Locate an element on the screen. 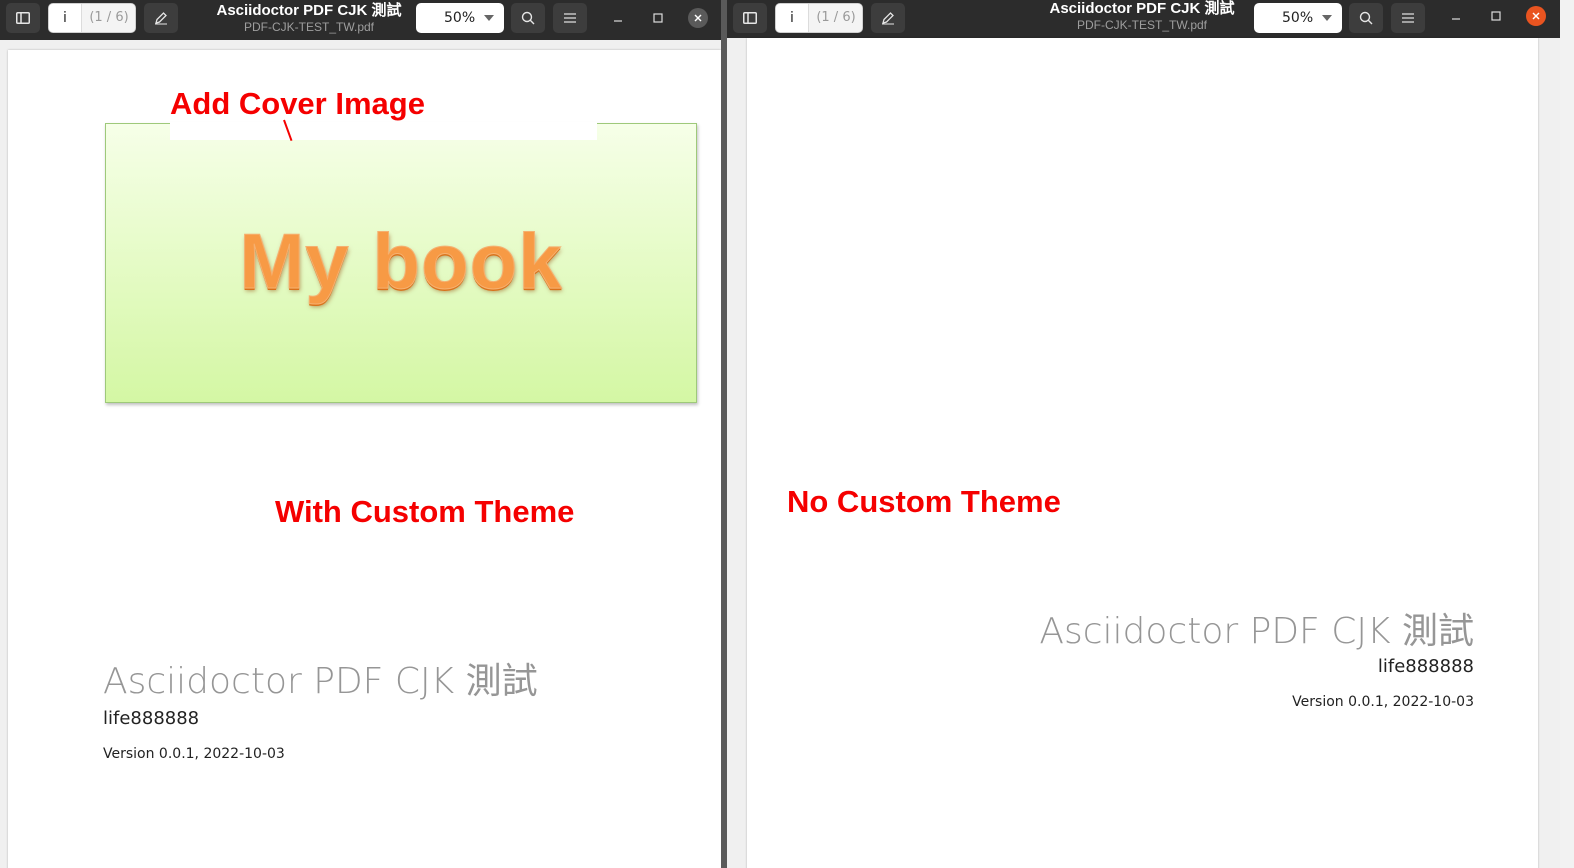 Image resolution: width=1574 pixels, height=868 pixels. cover-image-title: My book is located at coordinates (401, 261).